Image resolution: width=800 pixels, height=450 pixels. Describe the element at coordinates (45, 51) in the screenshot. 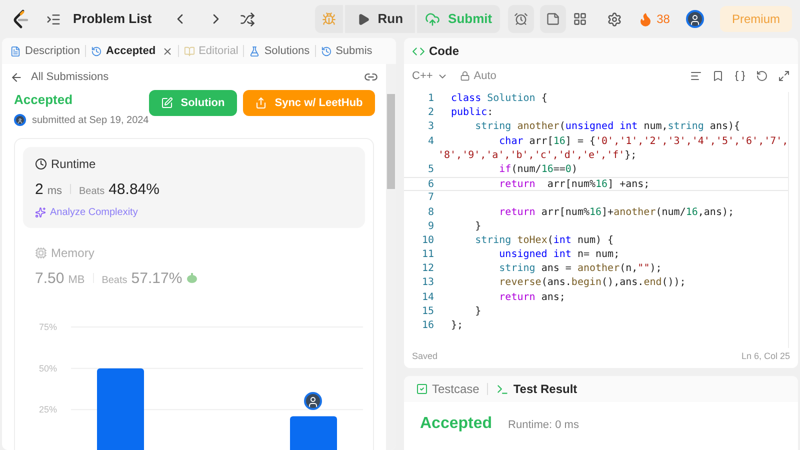

I see `panel-tab: Description` at that location.